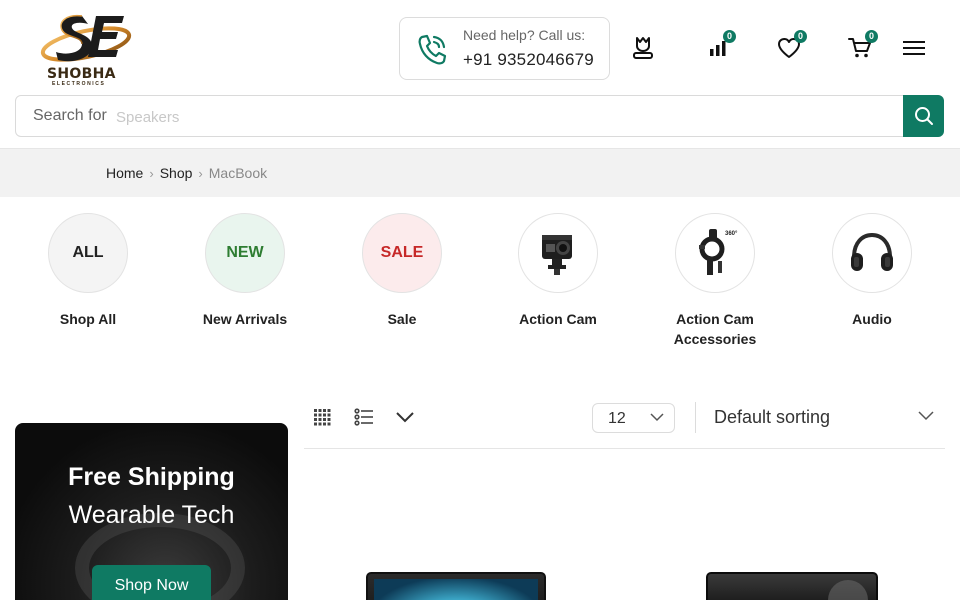 The height and width of the screenshot is (600, 960). I want to click on search-input, so click(466, 117).